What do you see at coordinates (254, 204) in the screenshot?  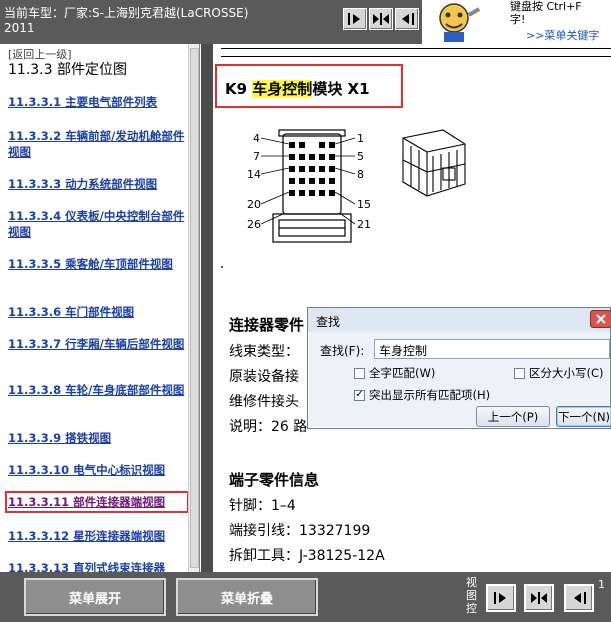 I see `pin-label: 20` at bounding box center [254, 204].